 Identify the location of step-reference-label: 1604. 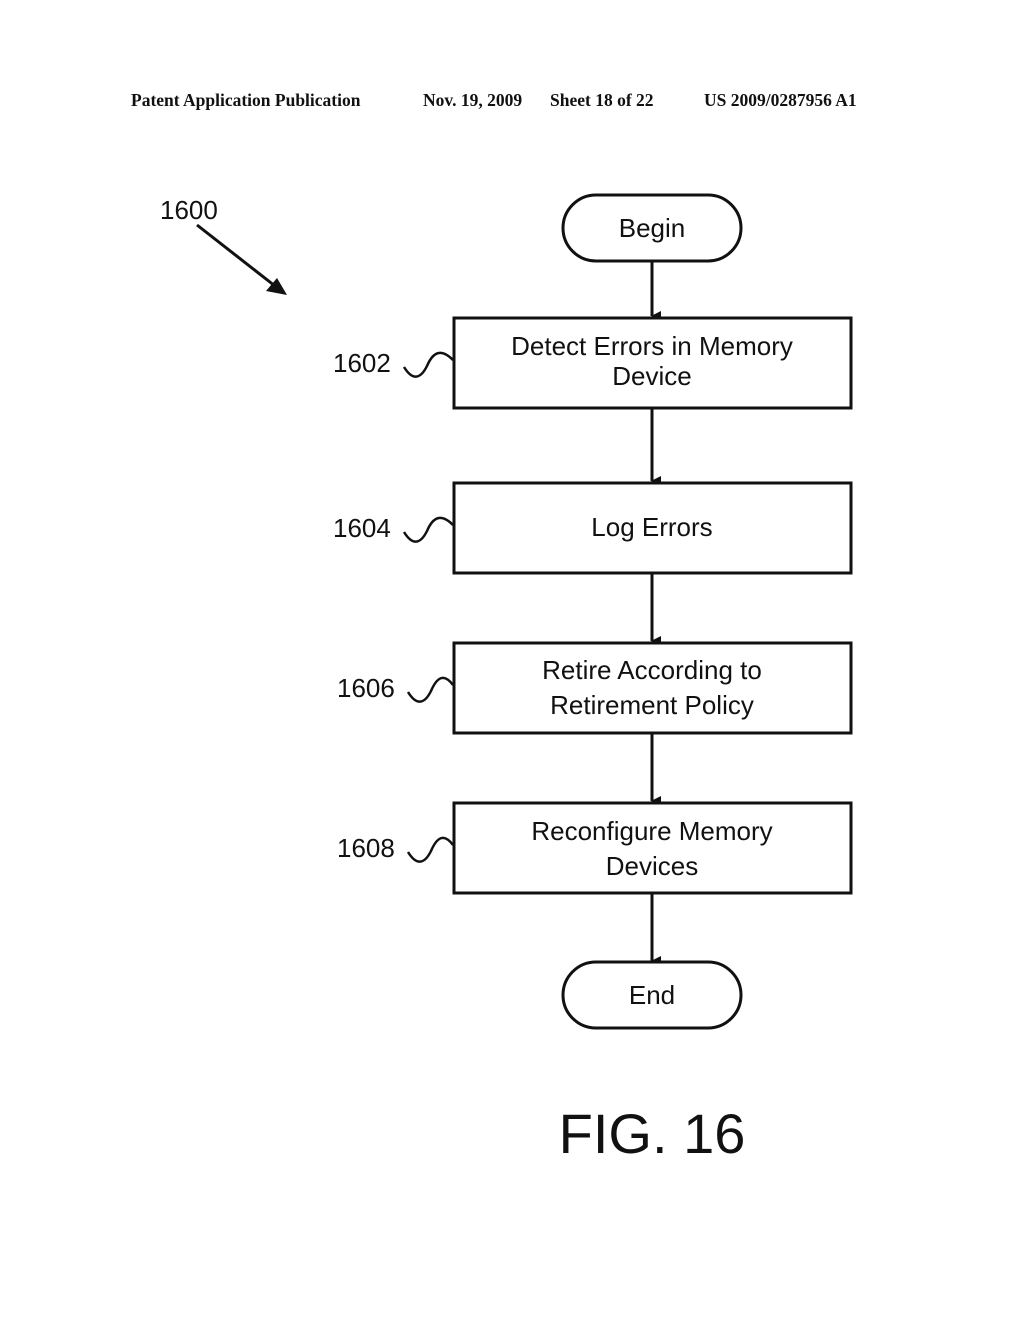
(362, 528).